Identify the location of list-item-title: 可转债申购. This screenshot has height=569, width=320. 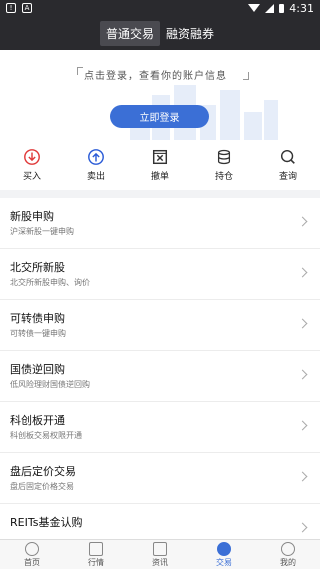
(37, 318).